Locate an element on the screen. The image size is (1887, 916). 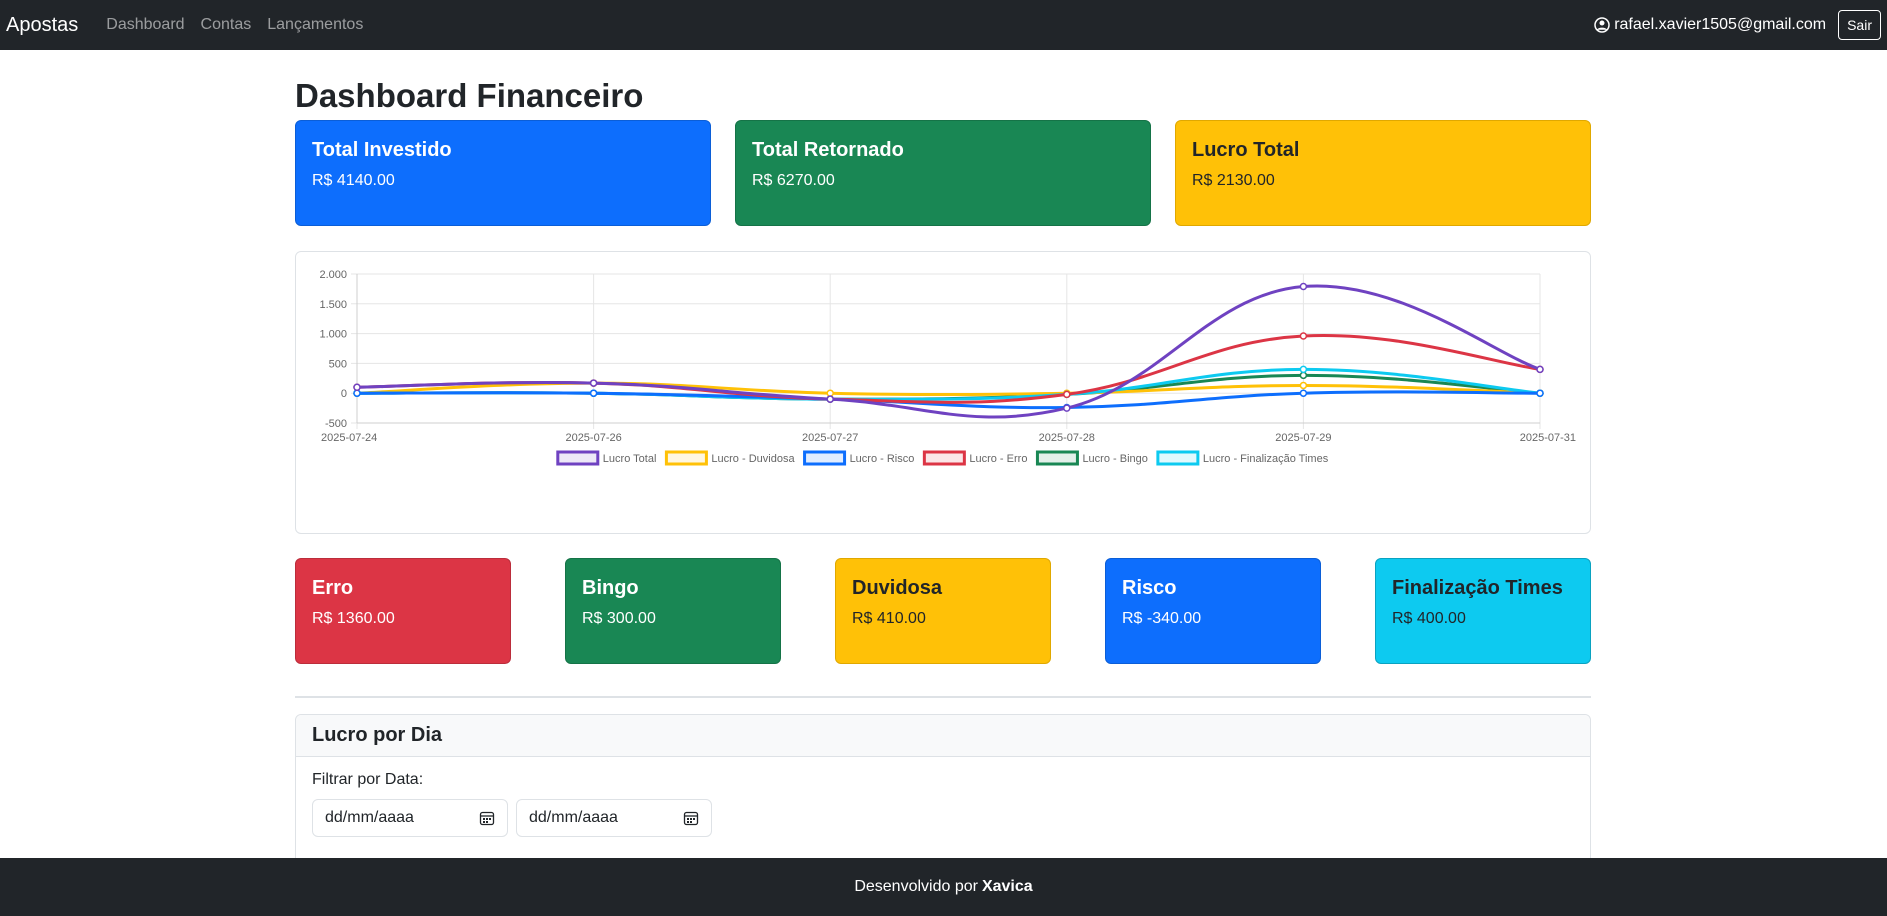
legend-swatch-lucro-erro is located at coordinates (944, 458).